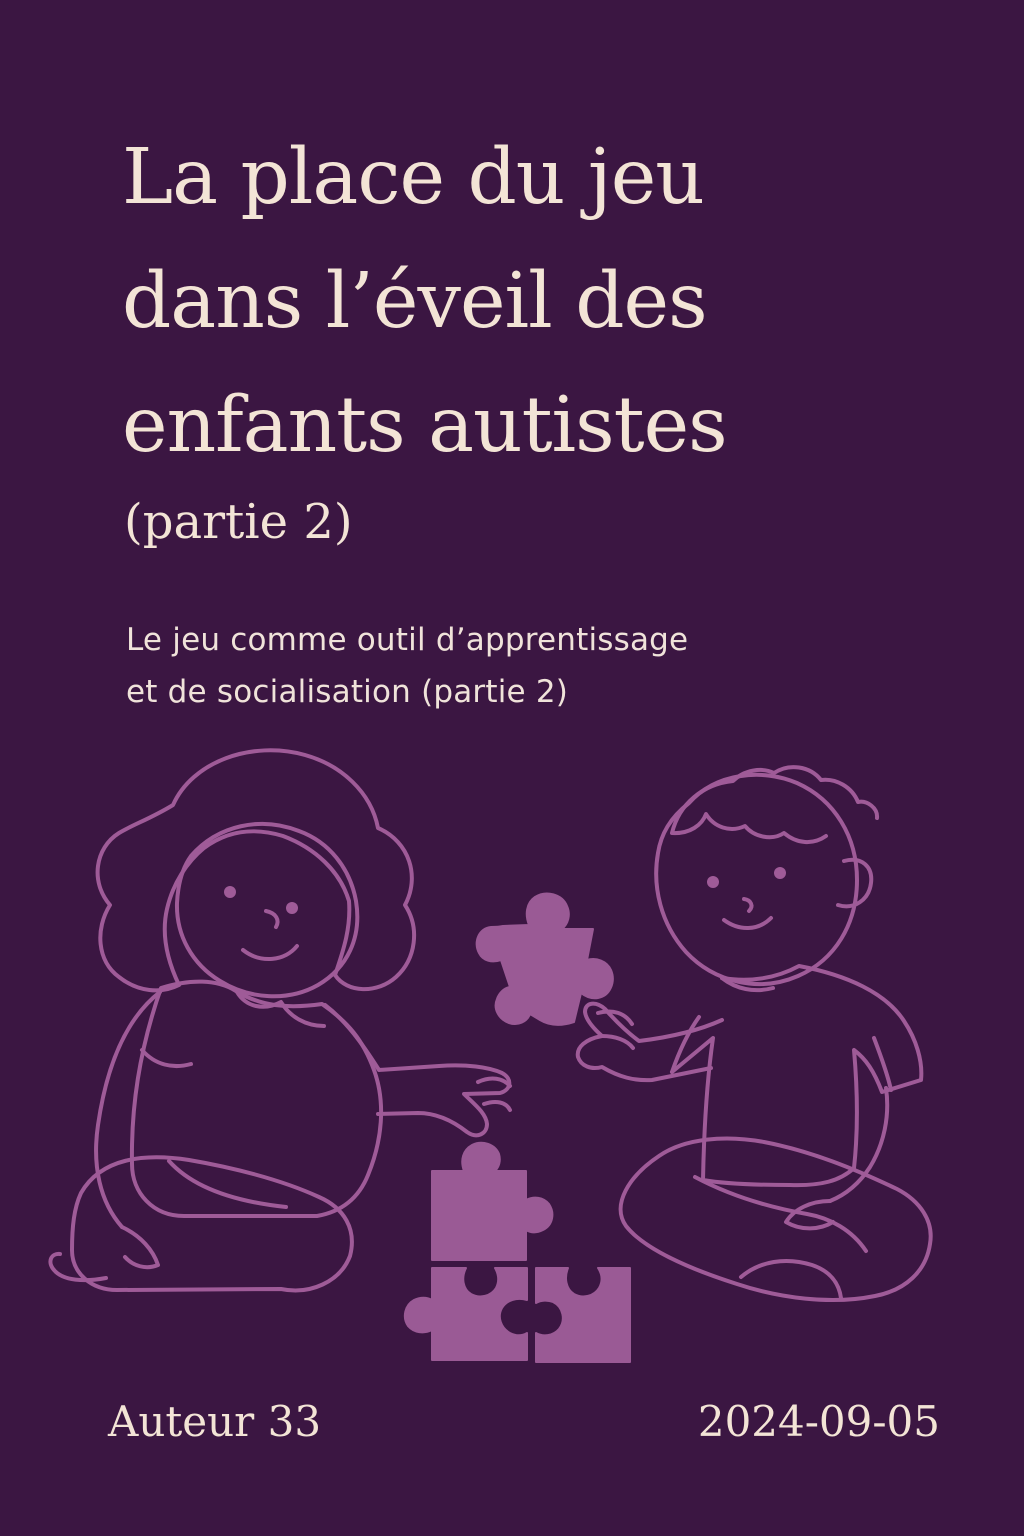 The height and width of the screenshot is (1536, 1024). I want to click on cover-subtitle-line-1: Le jeu comme outil d’apprentissage, so click(407, 640).